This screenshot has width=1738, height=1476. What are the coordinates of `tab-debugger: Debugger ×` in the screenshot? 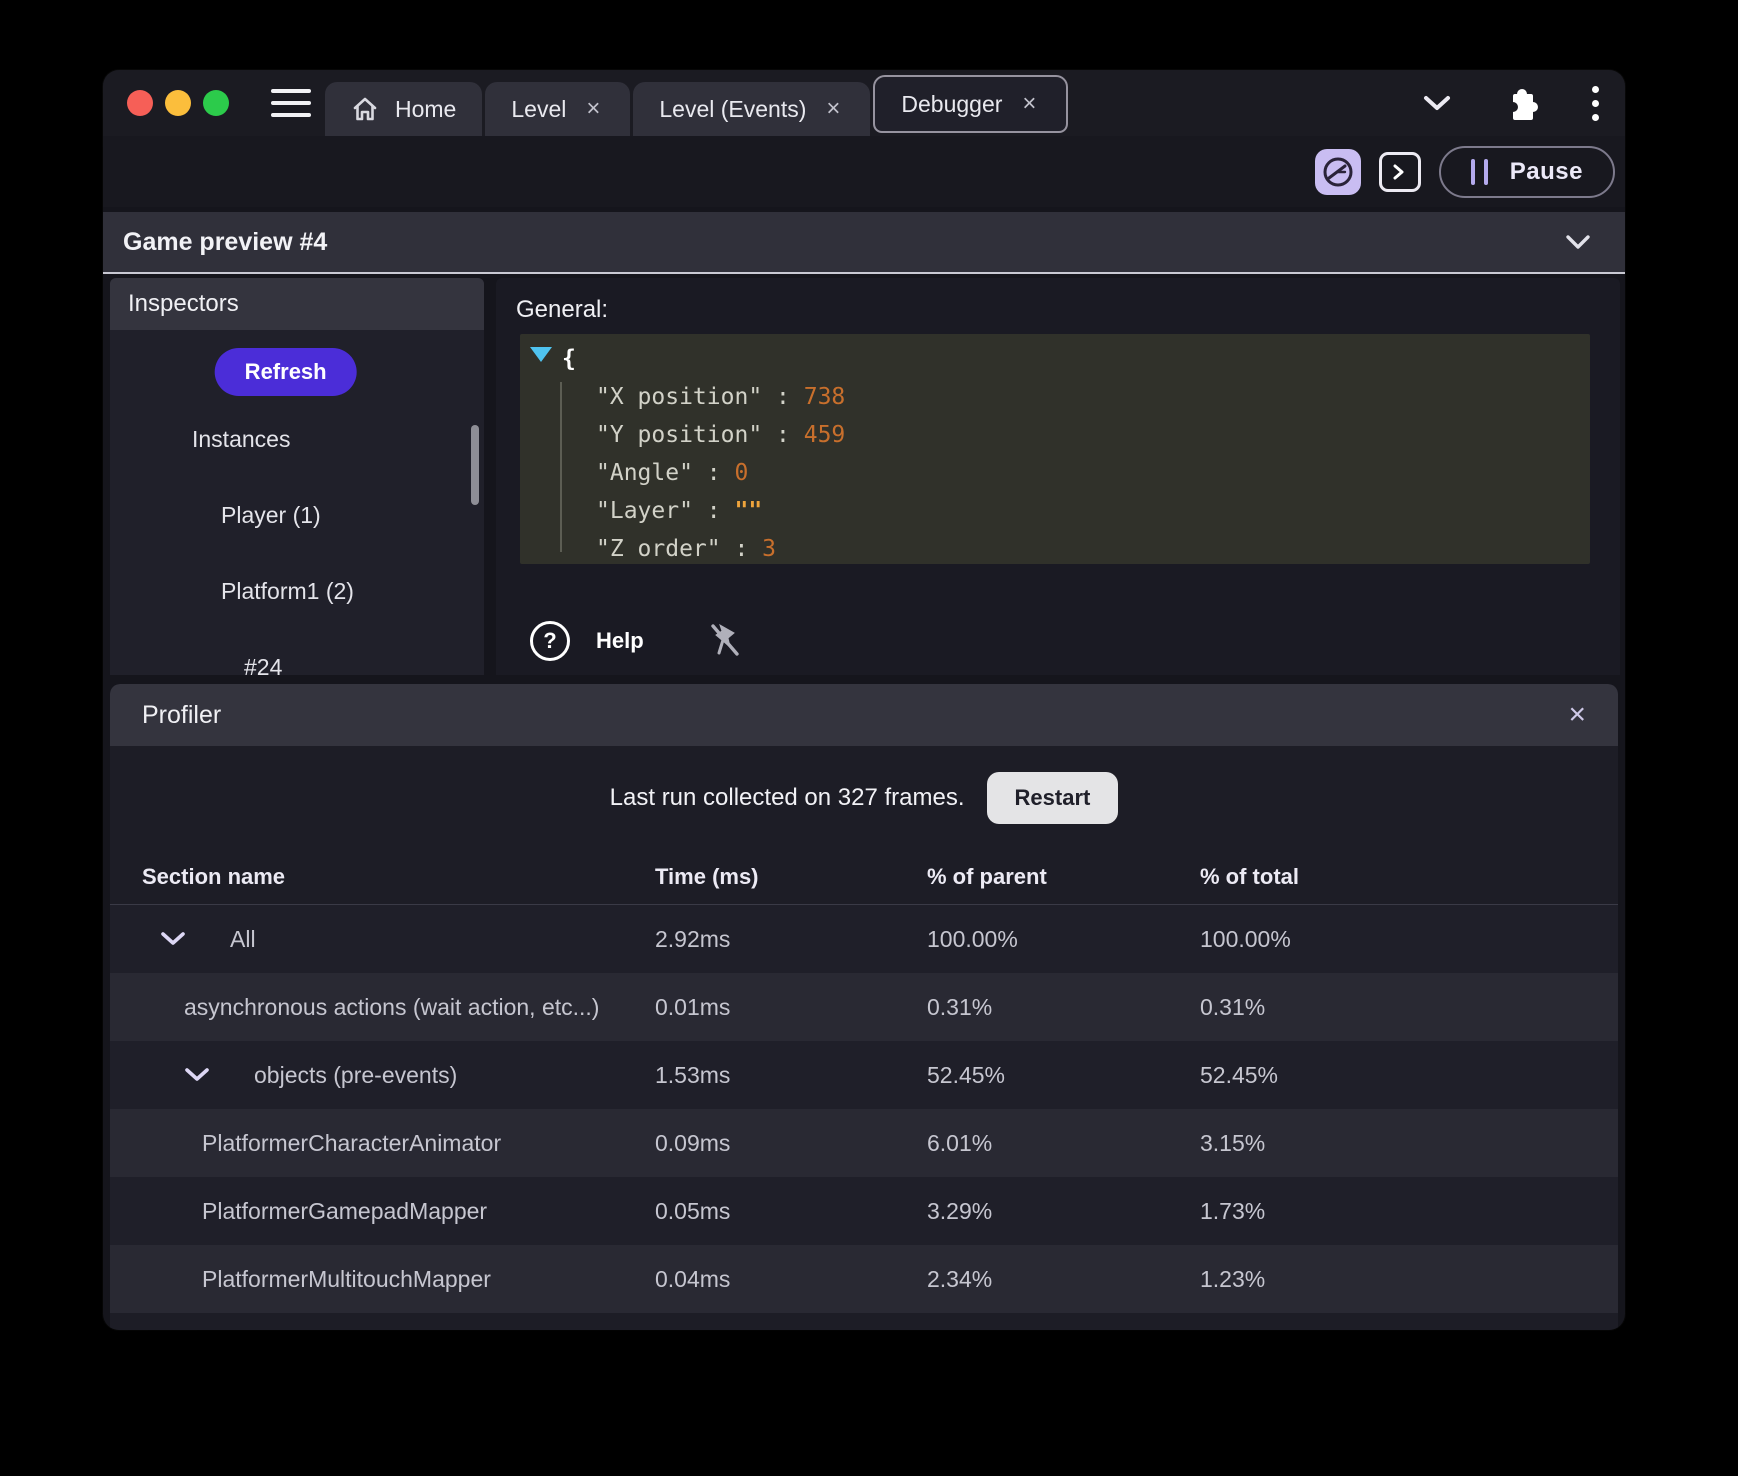 It's located at (971, 104).